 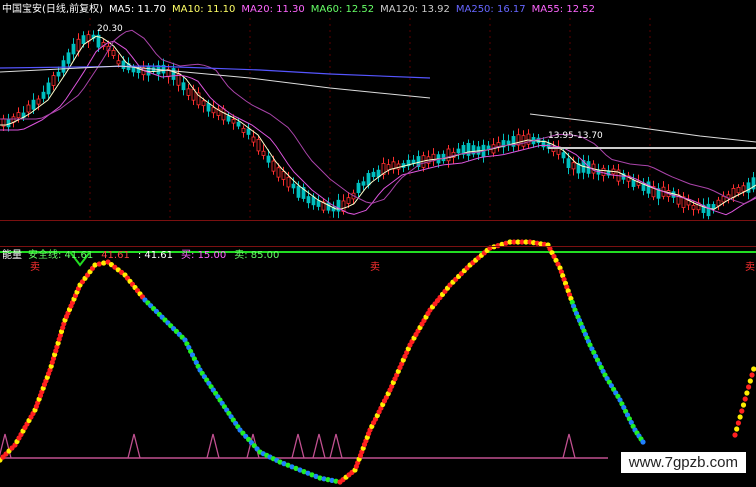 I want to click on indicator-legend: 安全线: 41.61 41.61 : 41.61 买: 15.00 卖: 85.00, so click(x=153, y=256).